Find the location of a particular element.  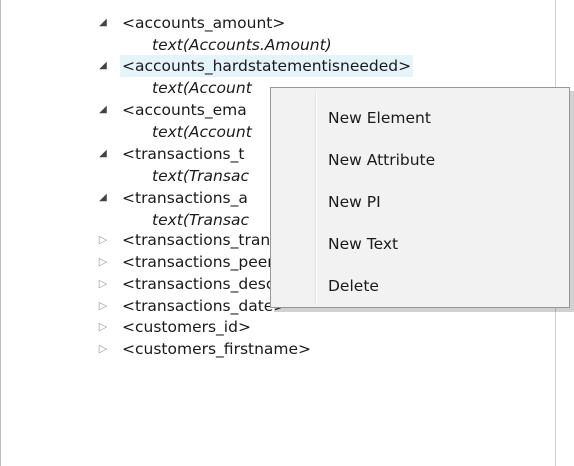

menu-item-new-attribute: New Attribute is located at coordinates (420, 160).